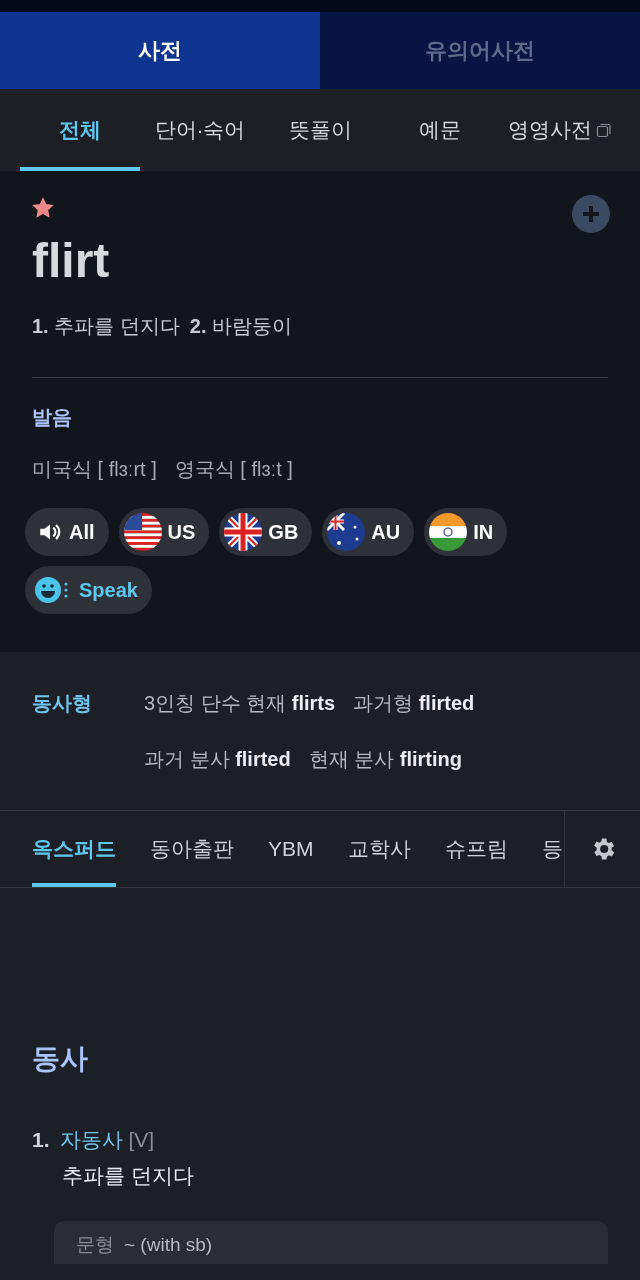 The width and height of the screenshot is (640, 1280). Describe the element at coordinates (560, 130) in the screenshot. I see `section-tab: 영영사전` at that location.